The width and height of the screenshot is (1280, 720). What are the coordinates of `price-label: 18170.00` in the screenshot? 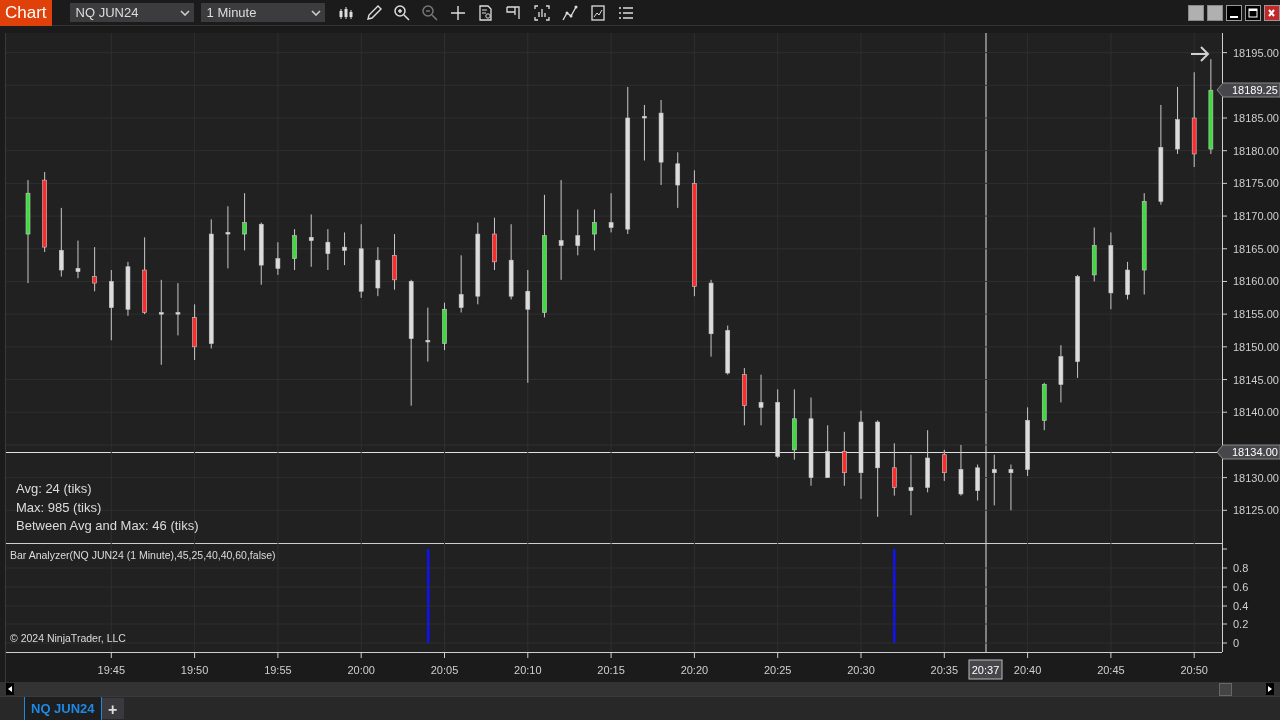 It's located at (1256, 216).